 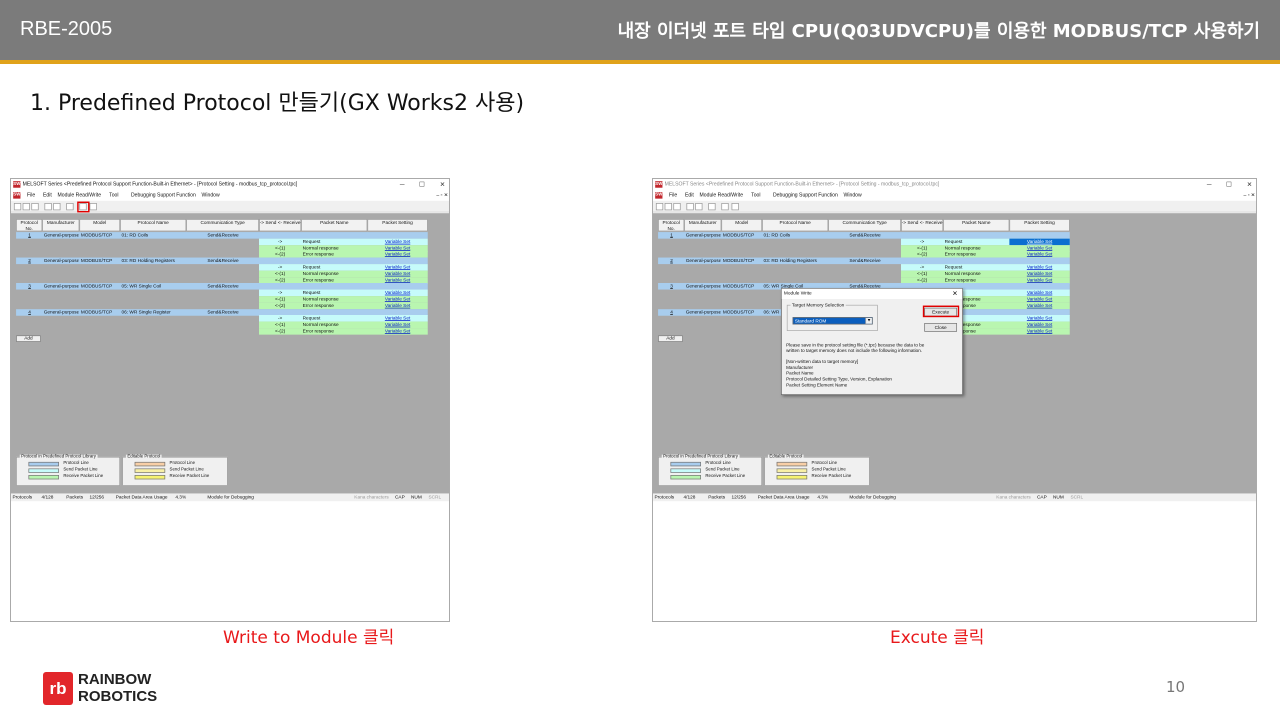 I want to click on column-header: Packet Setting, so click(x=1039, y=225).